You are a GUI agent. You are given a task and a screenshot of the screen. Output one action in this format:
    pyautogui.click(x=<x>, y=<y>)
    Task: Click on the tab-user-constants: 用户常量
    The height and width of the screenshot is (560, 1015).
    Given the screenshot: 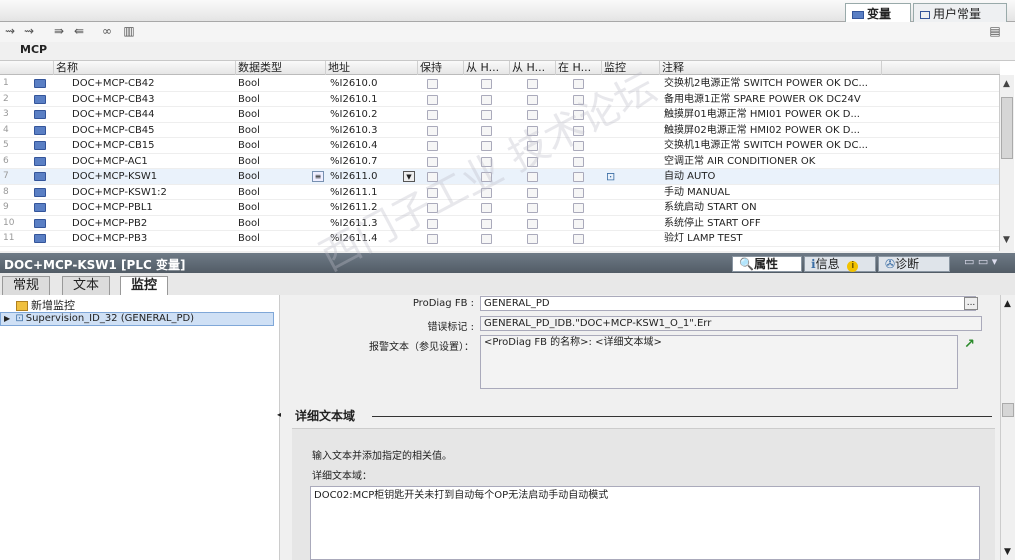 What is the action you would take?
    pyautogui.click(x=960, y=12)
    